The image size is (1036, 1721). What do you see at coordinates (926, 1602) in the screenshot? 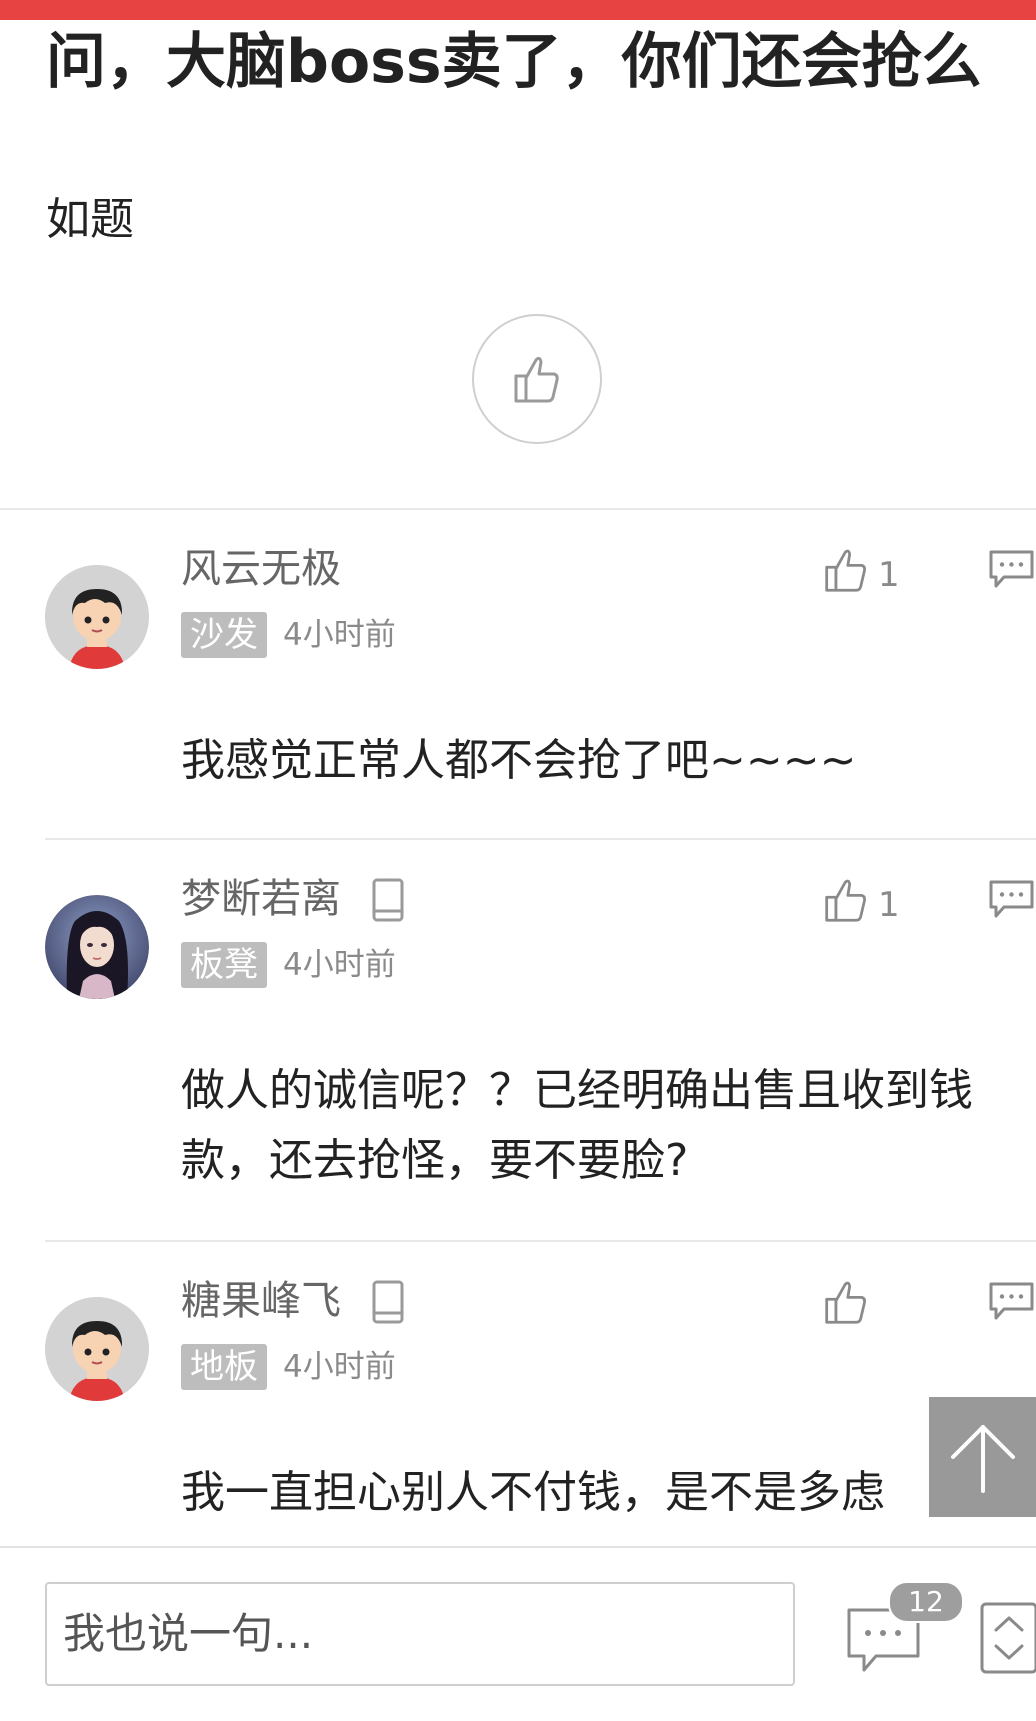
I see `comment-count-badge: 12` at bounding box center [926, 1602].